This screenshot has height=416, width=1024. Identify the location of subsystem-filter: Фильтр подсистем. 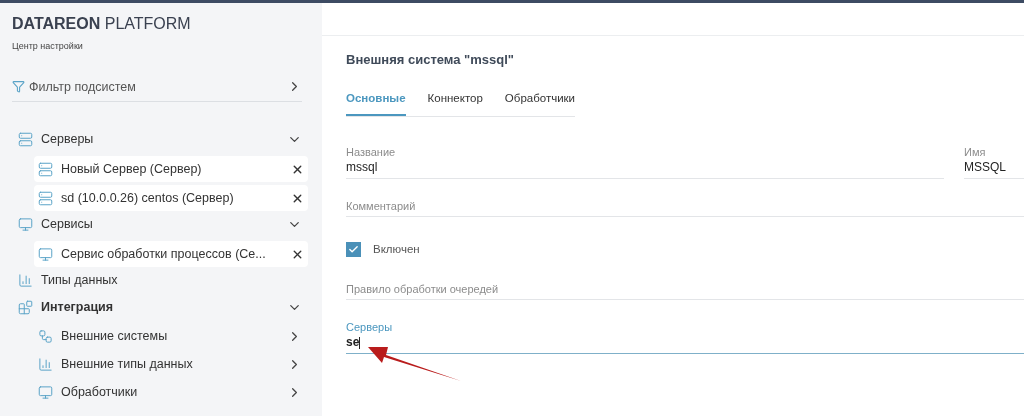
(157, 90).